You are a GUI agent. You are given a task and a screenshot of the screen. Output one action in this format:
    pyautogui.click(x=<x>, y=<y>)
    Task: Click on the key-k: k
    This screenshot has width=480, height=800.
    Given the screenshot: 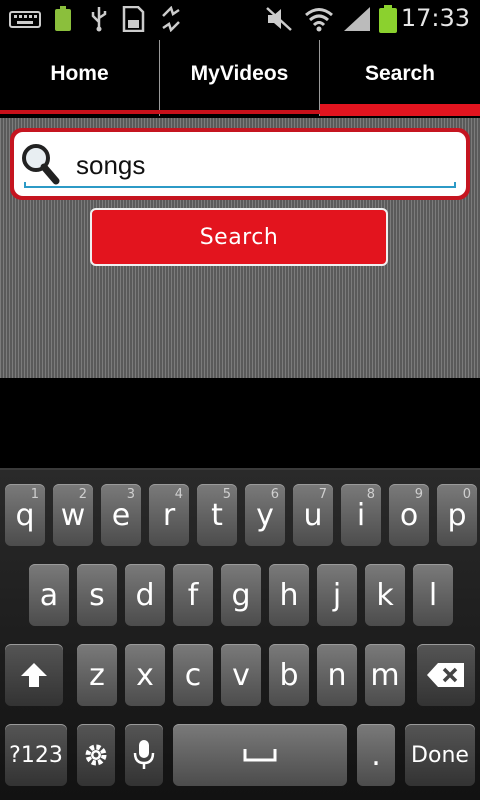 What is the action you would take?
    pyautogui.click(x=385, y=595)
    